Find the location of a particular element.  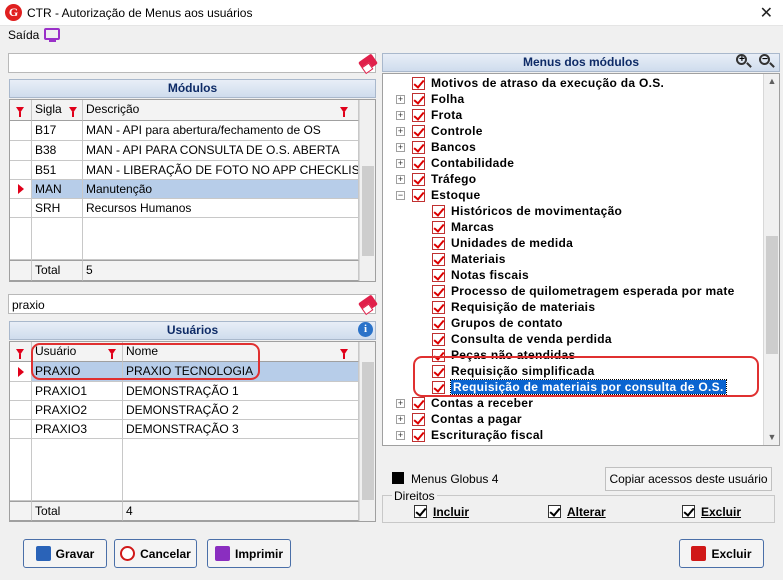

table-cell: PRAXIO3 is located at coordinates (77, 429).